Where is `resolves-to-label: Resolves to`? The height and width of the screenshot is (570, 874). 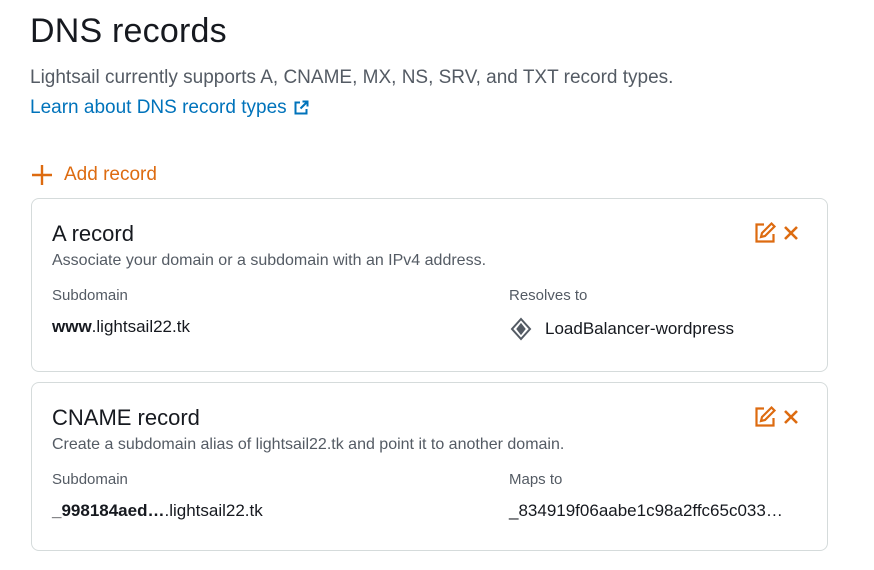
resolves-to-label: Resolves to is located at coordinates (548, 295).